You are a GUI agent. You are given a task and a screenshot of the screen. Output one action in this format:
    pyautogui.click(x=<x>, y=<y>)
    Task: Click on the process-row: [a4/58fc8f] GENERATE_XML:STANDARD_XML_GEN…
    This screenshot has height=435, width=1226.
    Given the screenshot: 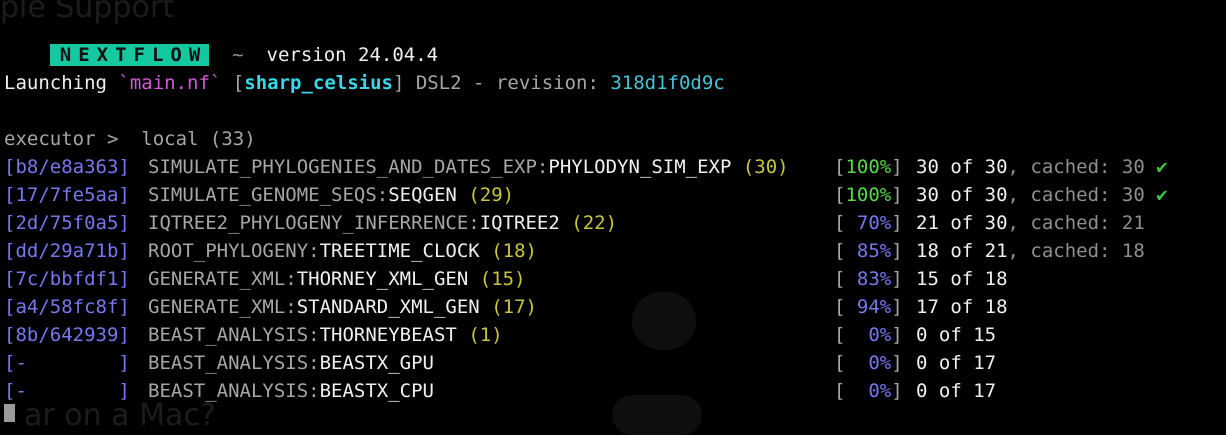 What is the action you would take?
    pyautogui.click(x=613, y=307)
    